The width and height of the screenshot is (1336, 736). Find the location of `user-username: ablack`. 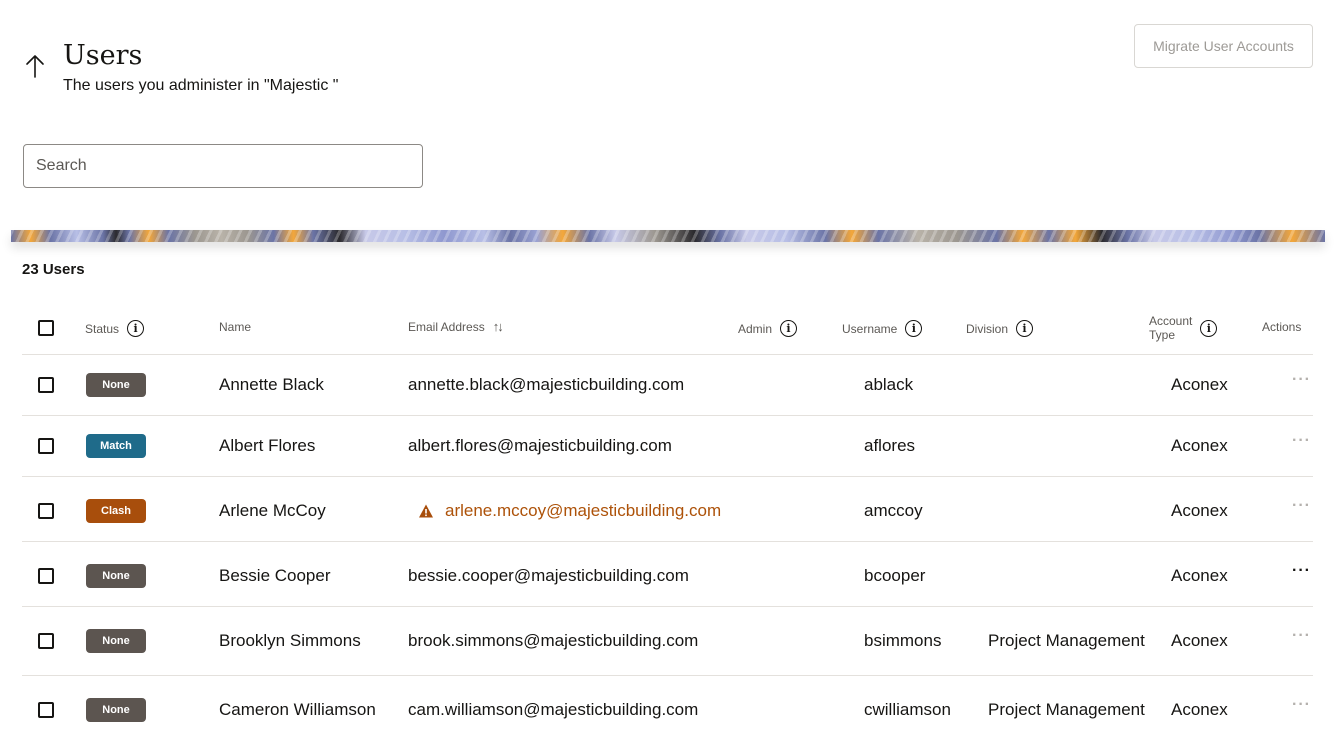

user-username: ablack is located at coordinates (889, 384).